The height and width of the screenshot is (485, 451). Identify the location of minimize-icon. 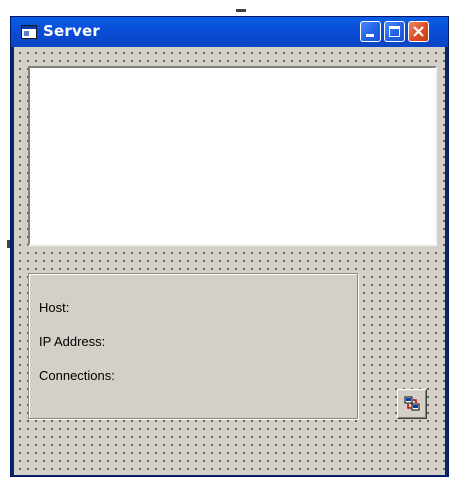
(370, 35).